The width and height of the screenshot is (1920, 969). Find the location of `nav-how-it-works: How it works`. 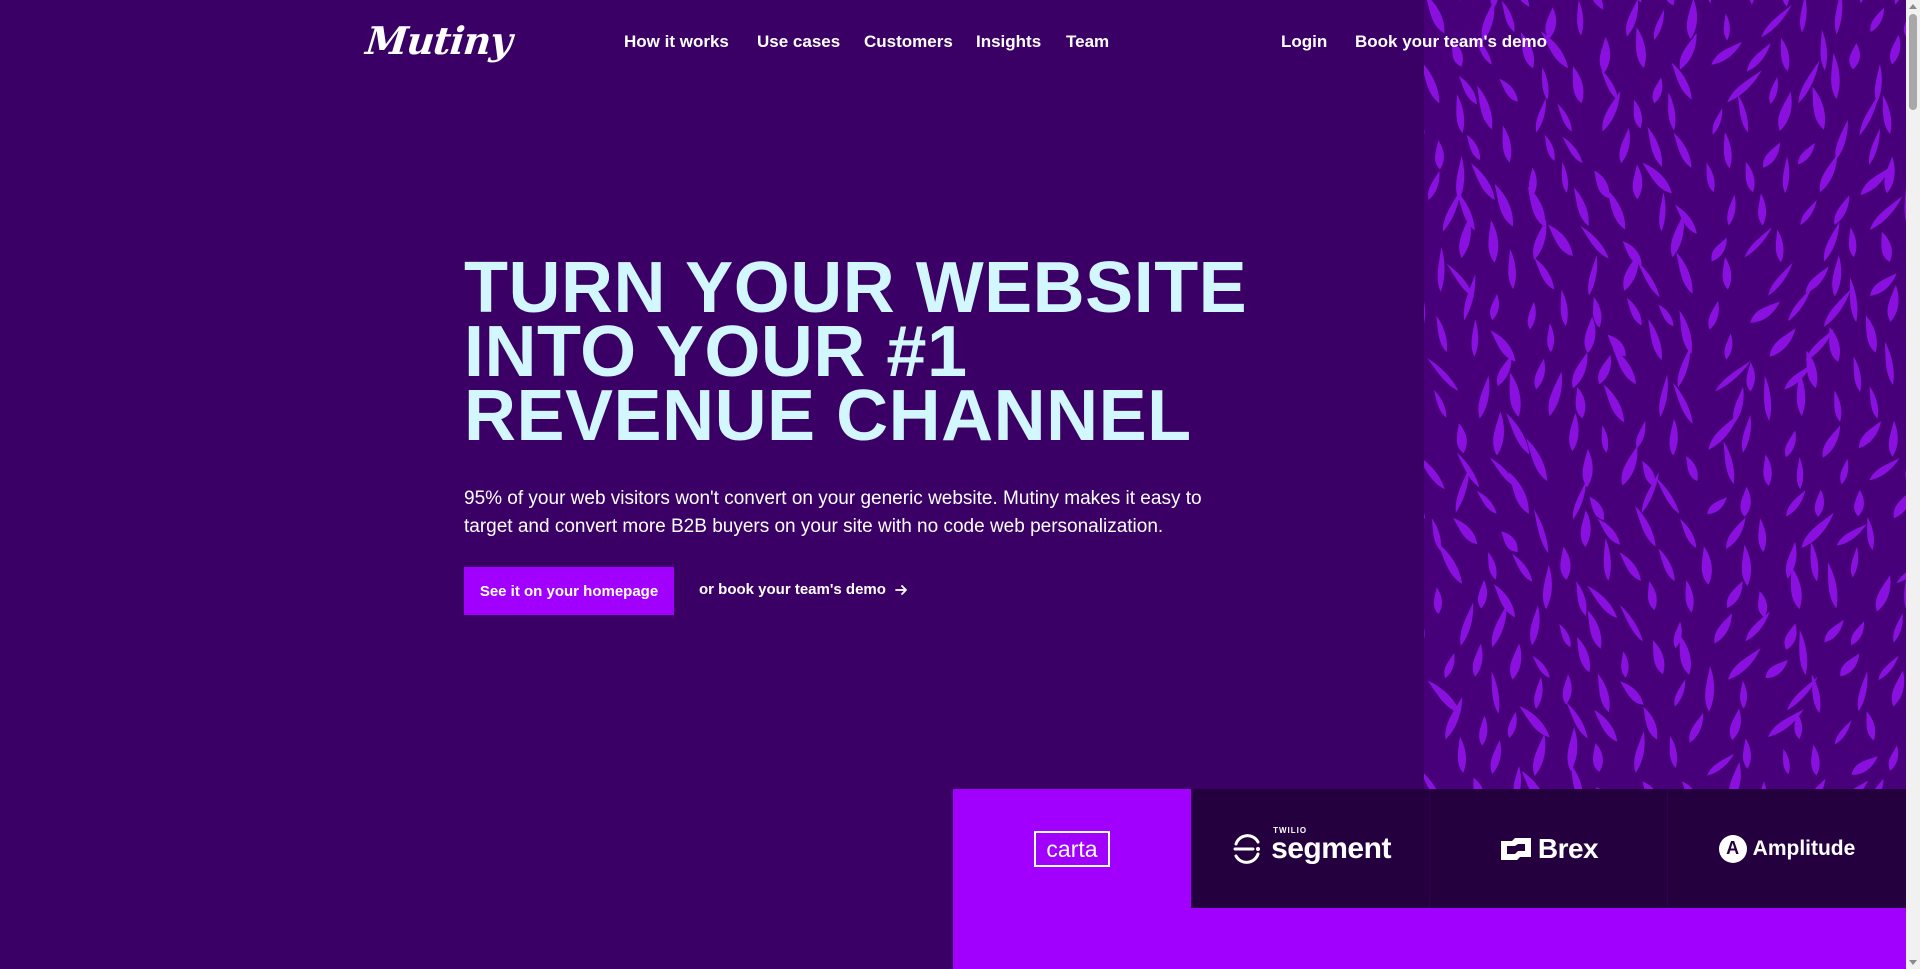

nav-how-it-works: How it works is located at coordinates (676, 42).